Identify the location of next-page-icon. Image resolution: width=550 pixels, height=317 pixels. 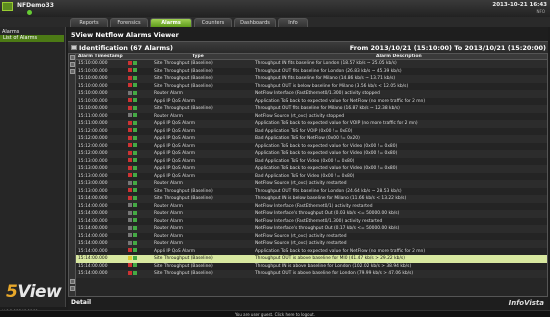
(72, 281).